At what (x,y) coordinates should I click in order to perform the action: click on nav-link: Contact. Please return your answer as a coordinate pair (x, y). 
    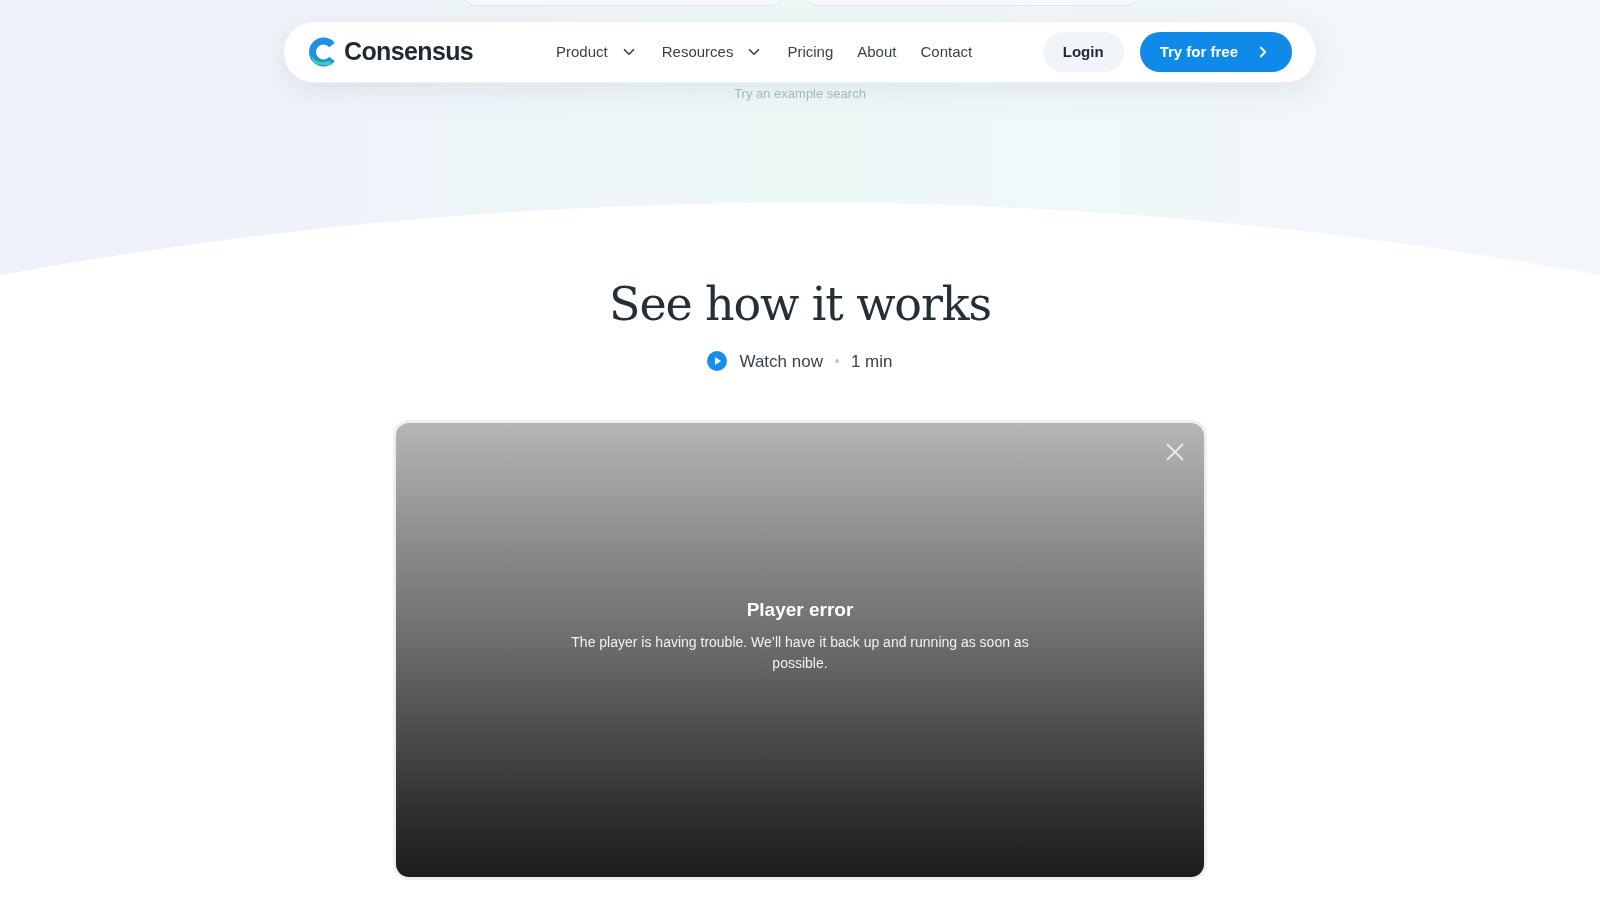
    Looking at the image, I should click on (946, 52).